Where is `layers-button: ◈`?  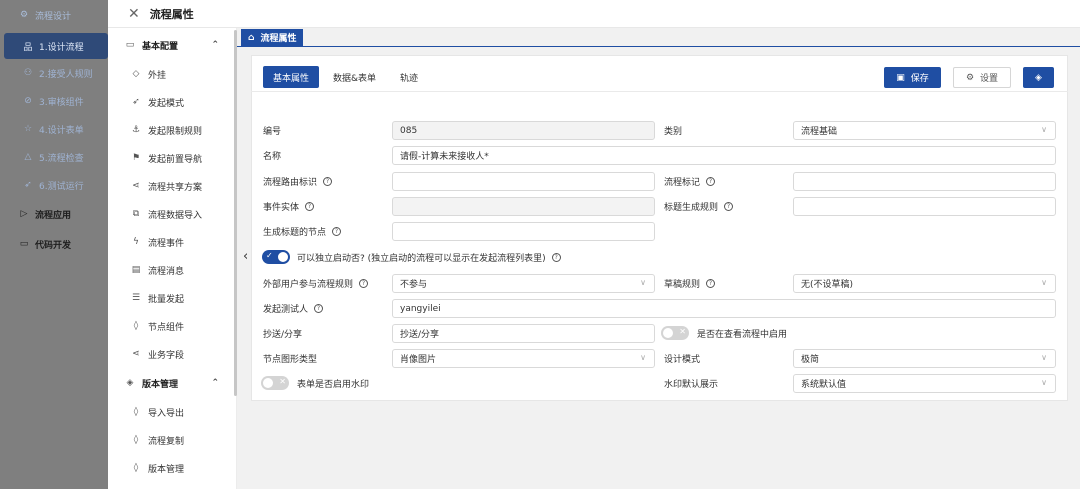
layers-button: ◈ is located at coordinates (1038, 77).